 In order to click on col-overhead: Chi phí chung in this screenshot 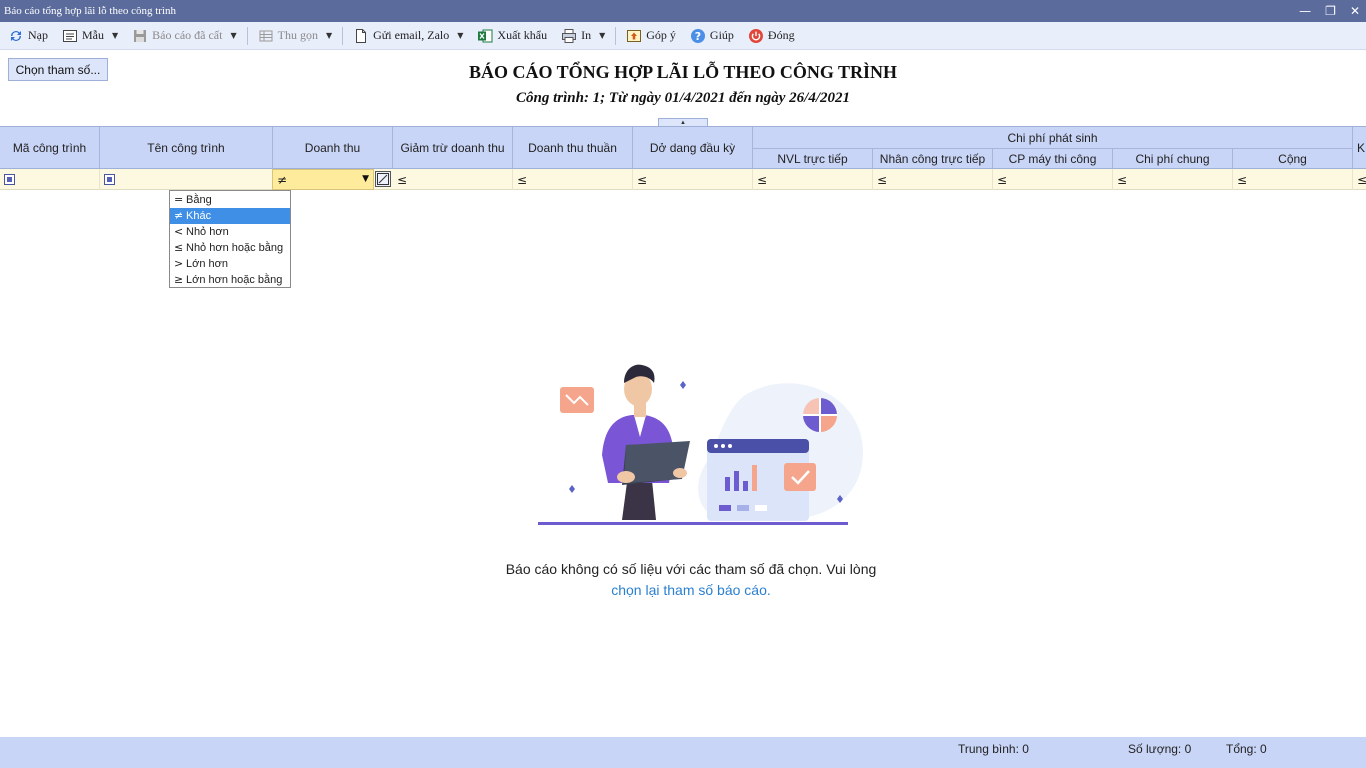, I will do `click(1173, 158)`.